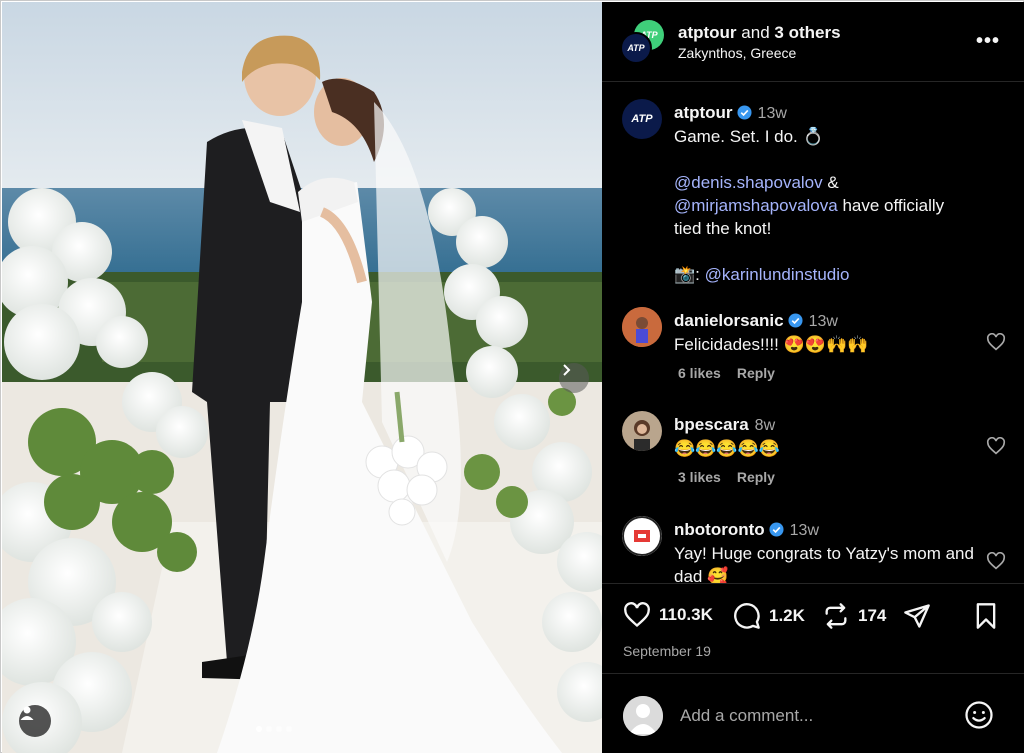 This screenshot has height=753, width=1024. What do you see at coordinates (979, 715) in the screenshot?
I see `emoji-picker-icon` at bounding box center [979, 715].